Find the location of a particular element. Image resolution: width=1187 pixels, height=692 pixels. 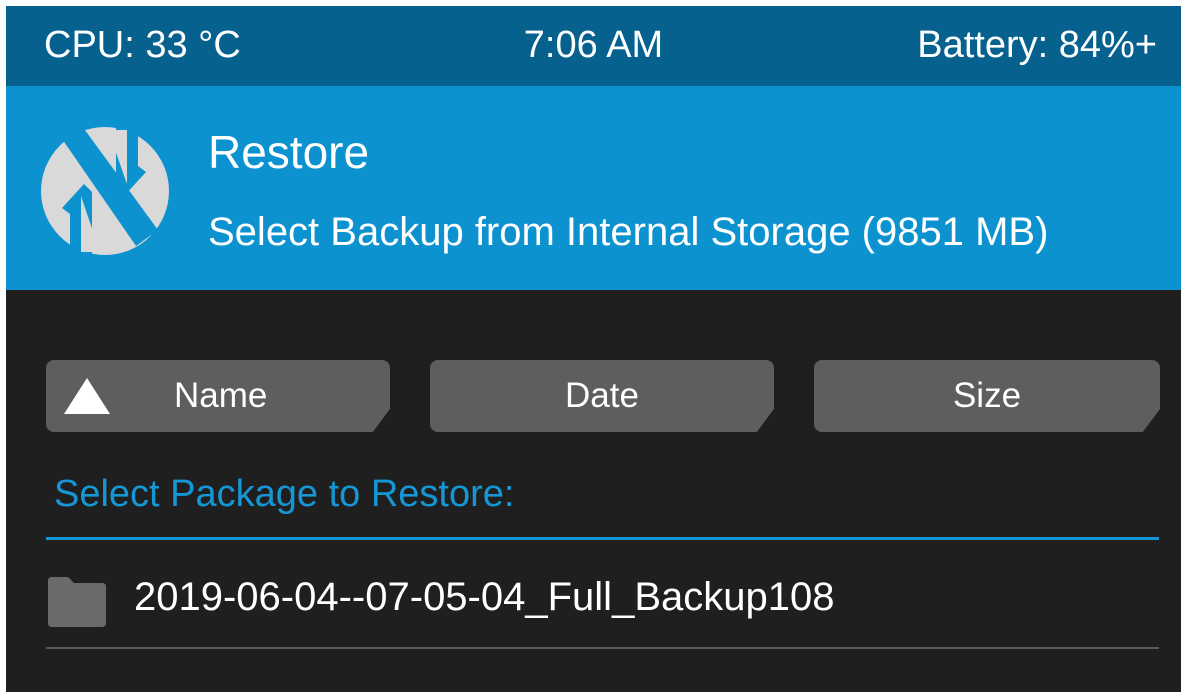

status-bar: CPU: 33 °C 7:06 AM Battery: 84%+ is located at coordinates (593, 46).